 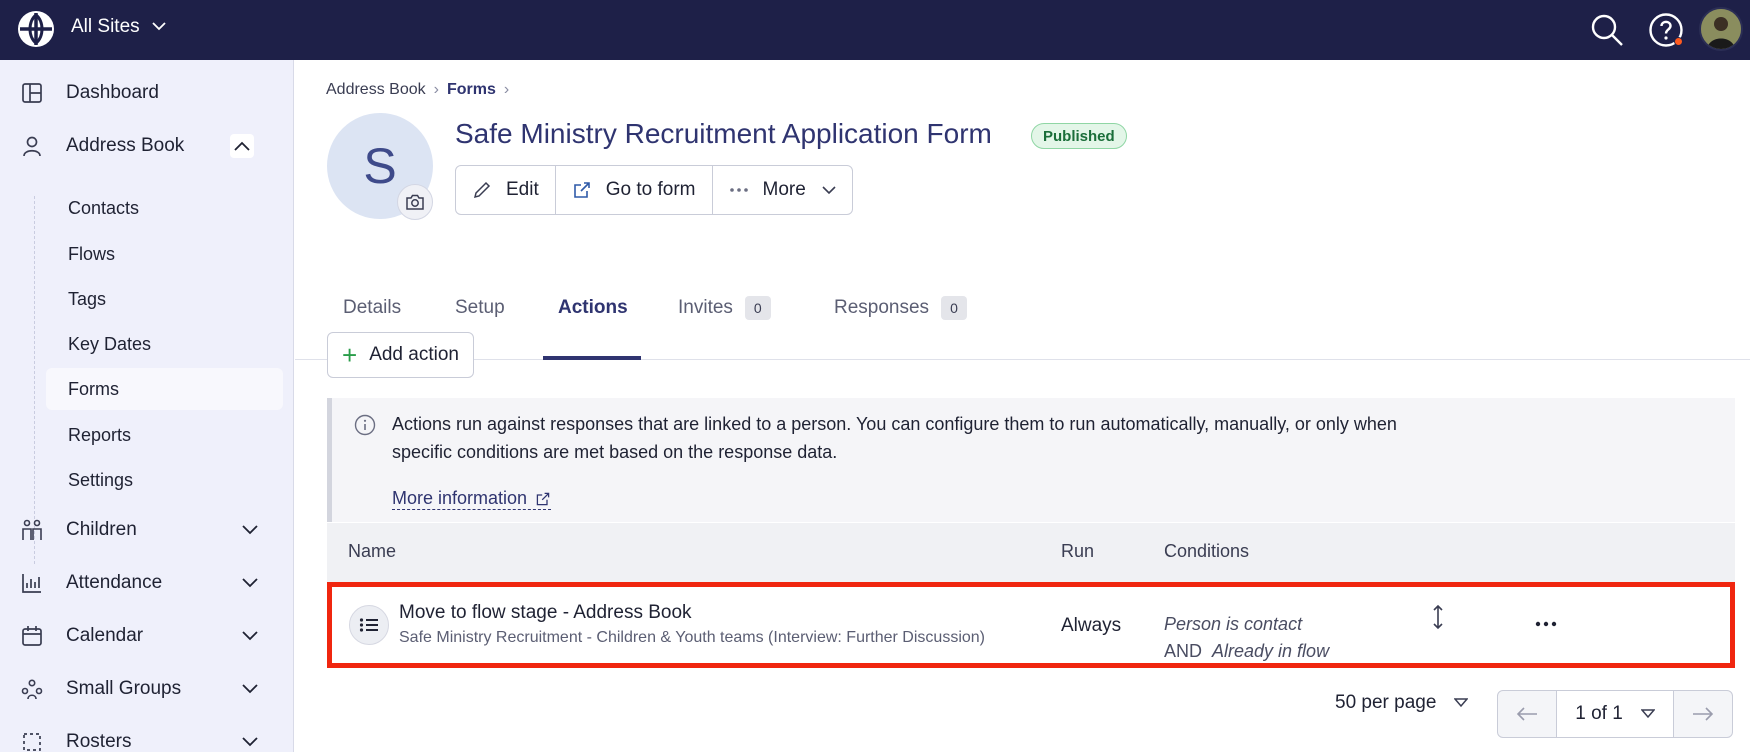 I want to click on form-actions-toolbar: Edit Go to form More, so click(x=654, y=190).